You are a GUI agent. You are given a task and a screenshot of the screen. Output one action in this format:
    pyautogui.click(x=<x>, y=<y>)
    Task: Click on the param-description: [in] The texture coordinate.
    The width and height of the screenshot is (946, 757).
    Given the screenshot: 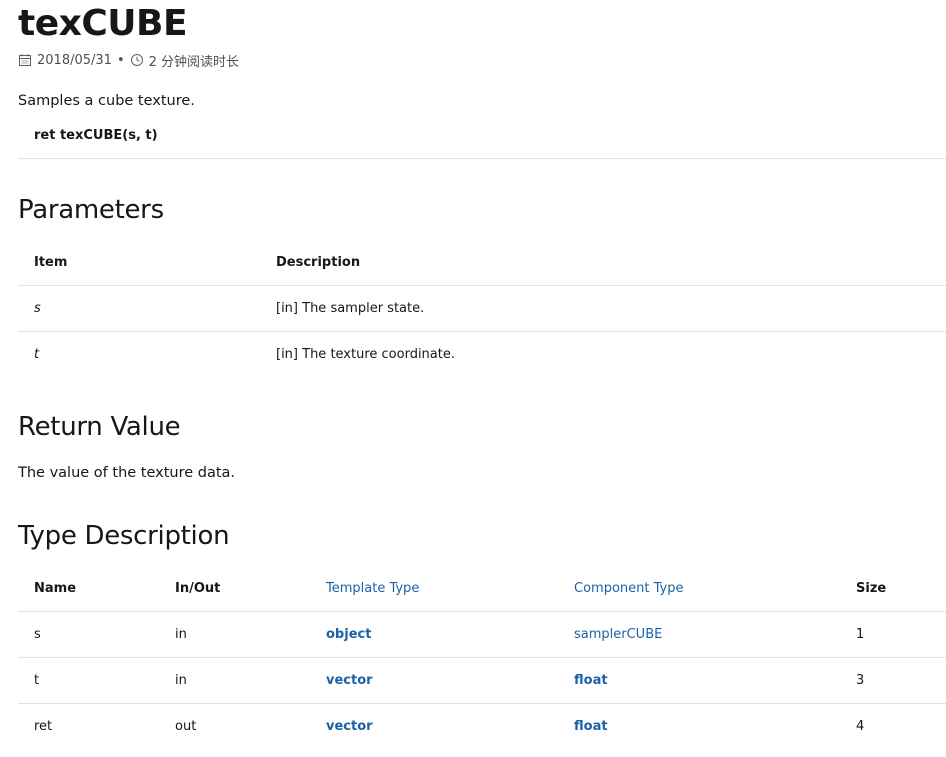 What is the action you would take?
    pyautogui.click(x=365, y=354)
    